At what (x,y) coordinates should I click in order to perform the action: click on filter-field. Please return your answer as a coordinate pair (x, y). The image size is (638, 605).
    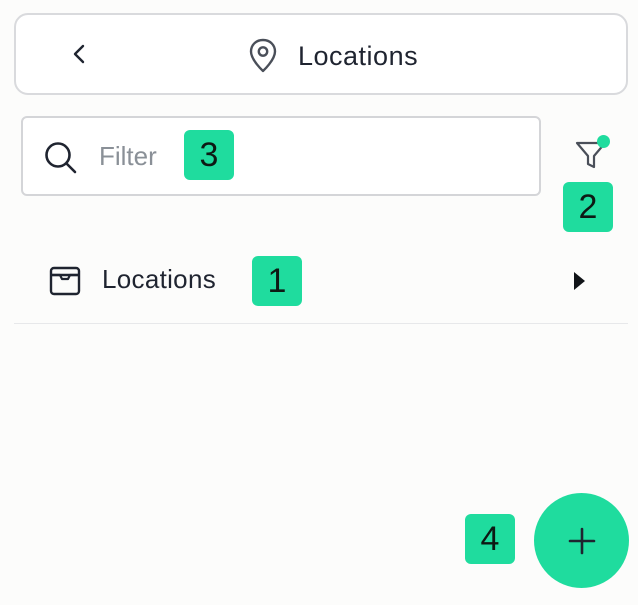
    Looking at the image, I should click on (281, 156).